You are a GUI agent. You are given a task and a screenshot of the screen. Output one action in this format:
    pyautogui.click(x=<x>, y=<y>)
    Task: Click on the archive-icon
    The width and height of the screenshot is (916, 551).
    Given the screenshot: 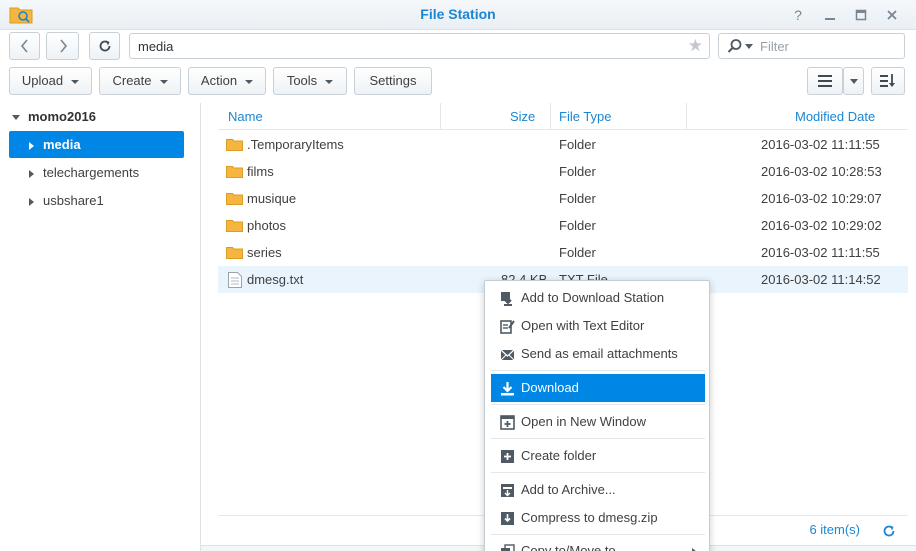 What is the action you would take?
    pyautogui.click(x=507, y=490)
    